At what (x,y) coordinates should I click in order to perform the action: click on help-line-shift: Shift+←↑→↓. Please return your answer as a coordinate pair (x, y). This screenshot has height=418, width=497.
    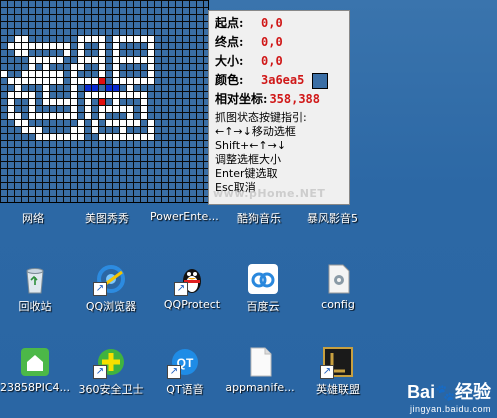
    Looking at the image, I should click on (251, 145).